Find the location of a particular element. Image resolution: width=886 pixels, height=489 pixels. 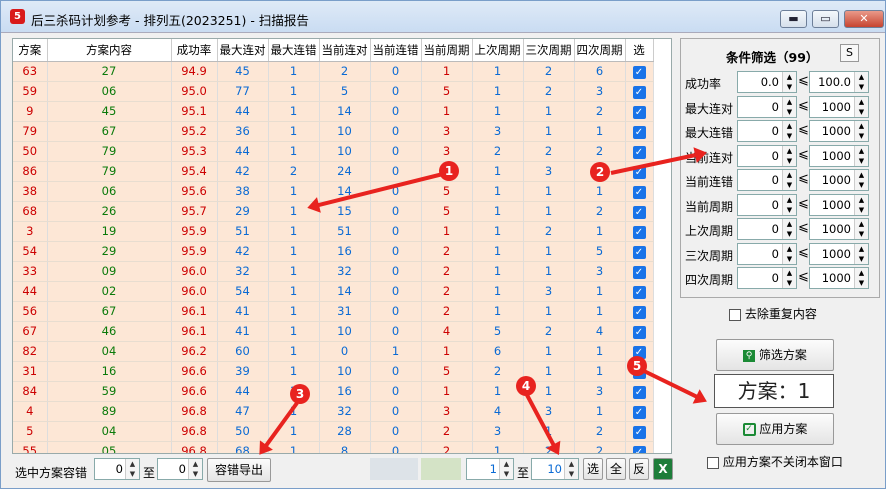

column-header: 最大连对 is located at coordinates (243, 50).